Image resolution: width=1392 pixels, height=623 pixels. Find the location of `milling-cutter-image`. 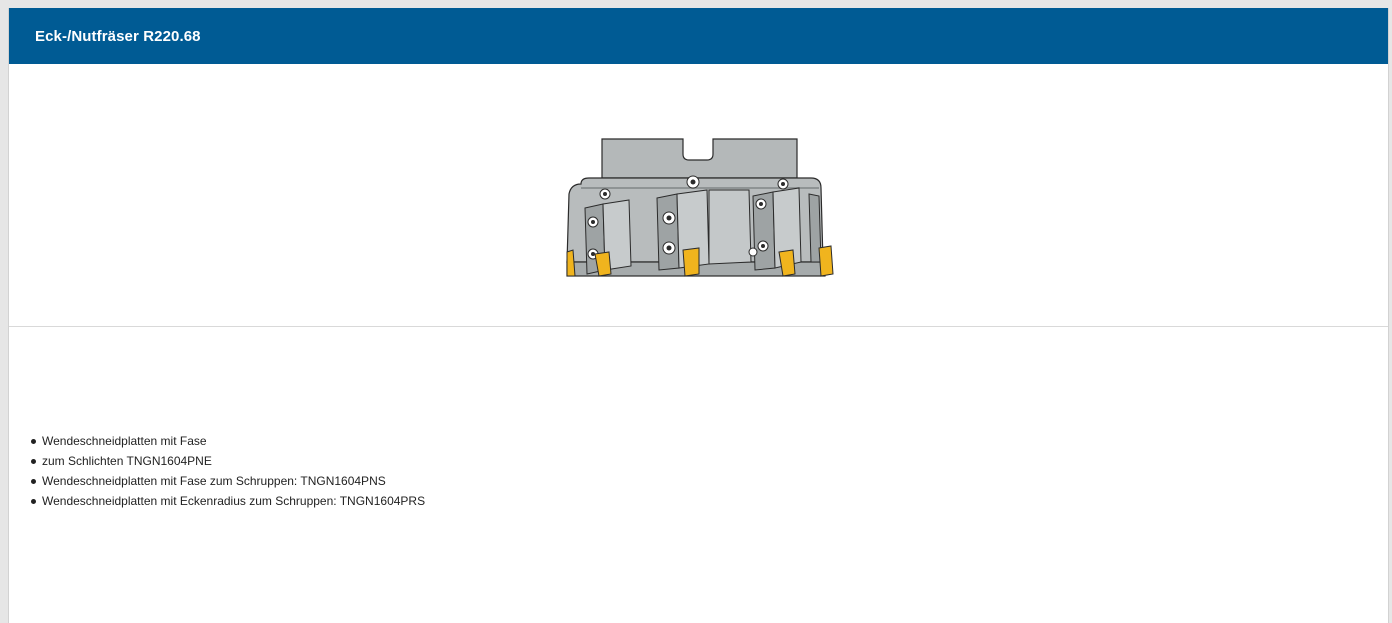

milling-cutter-image is located at coordinates (700, 207).